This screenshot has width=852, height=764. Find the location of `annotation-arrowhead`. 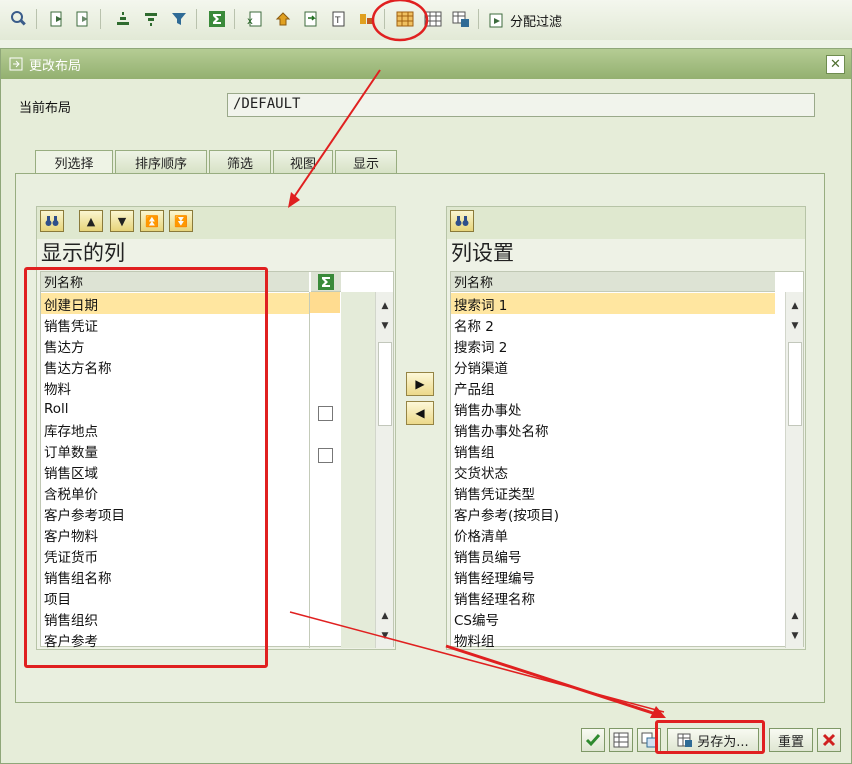

annotation-arrowhead is located at coordinates (294, 200).